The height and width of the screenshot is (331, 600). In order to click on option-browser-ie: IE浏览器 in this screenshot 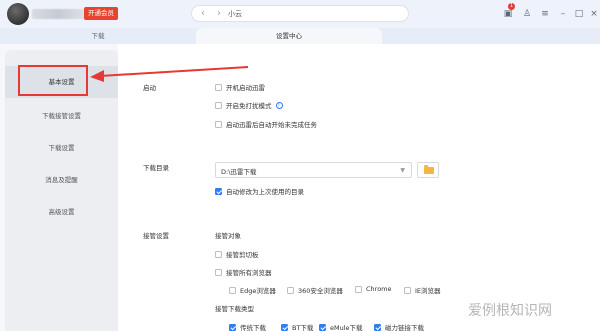, I will do `click(422, 290)`.